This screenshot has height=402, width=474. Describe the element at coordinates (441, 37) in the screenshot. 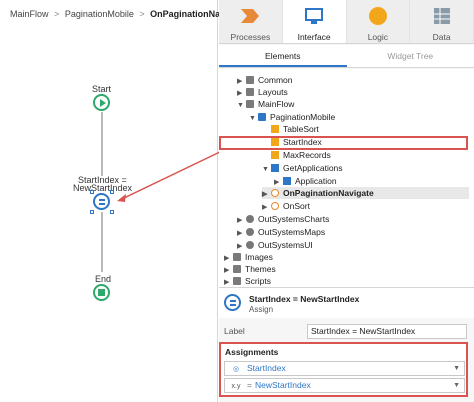

I see `tab-data-label: Data` at that location.